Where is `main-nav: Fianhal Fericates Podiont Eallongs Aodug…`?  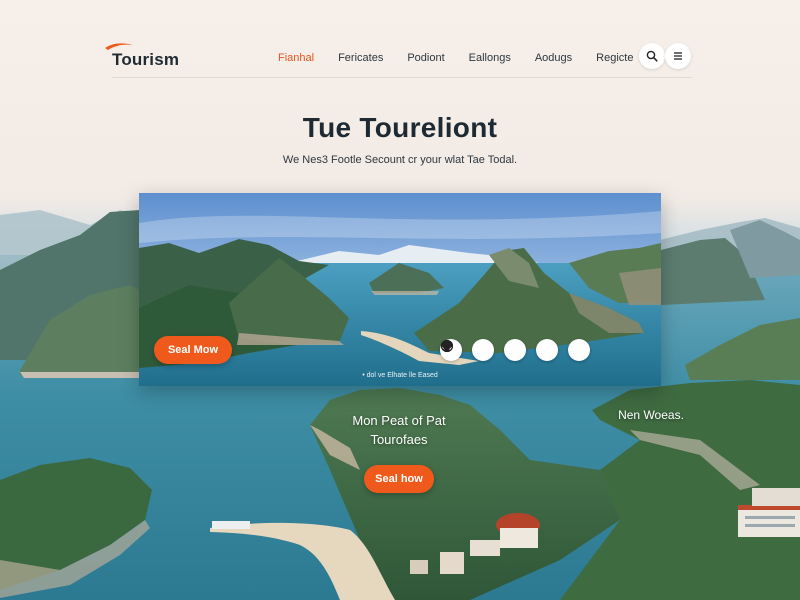
main-nav: Fianhal Fericates Podiont Eallongs Aodug… is located at coordinates (455, 58).